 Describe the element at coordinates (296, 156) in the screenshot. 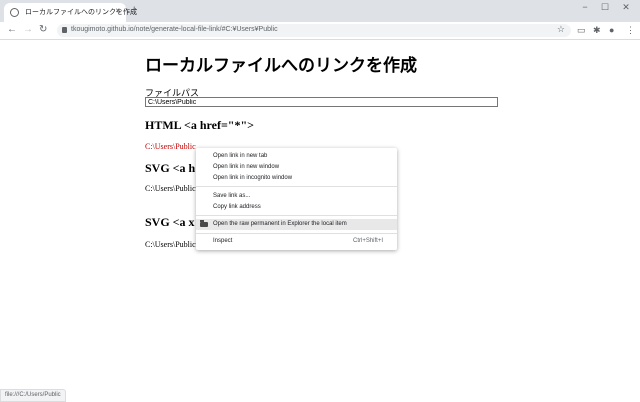

I see `menu-open-new-tab: Open link in new tab` at that location.